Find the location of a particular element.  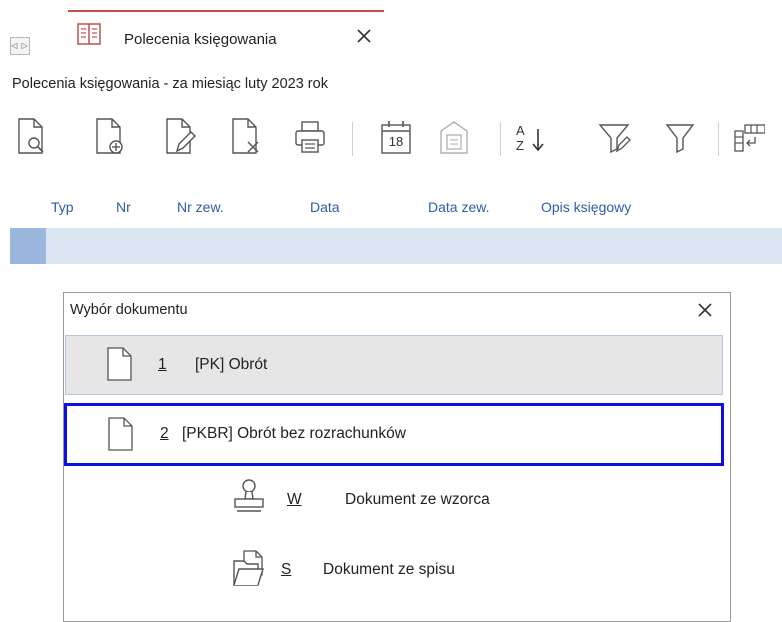

column-header-opis: Opis księgowy is located at coordinates (586, 207).